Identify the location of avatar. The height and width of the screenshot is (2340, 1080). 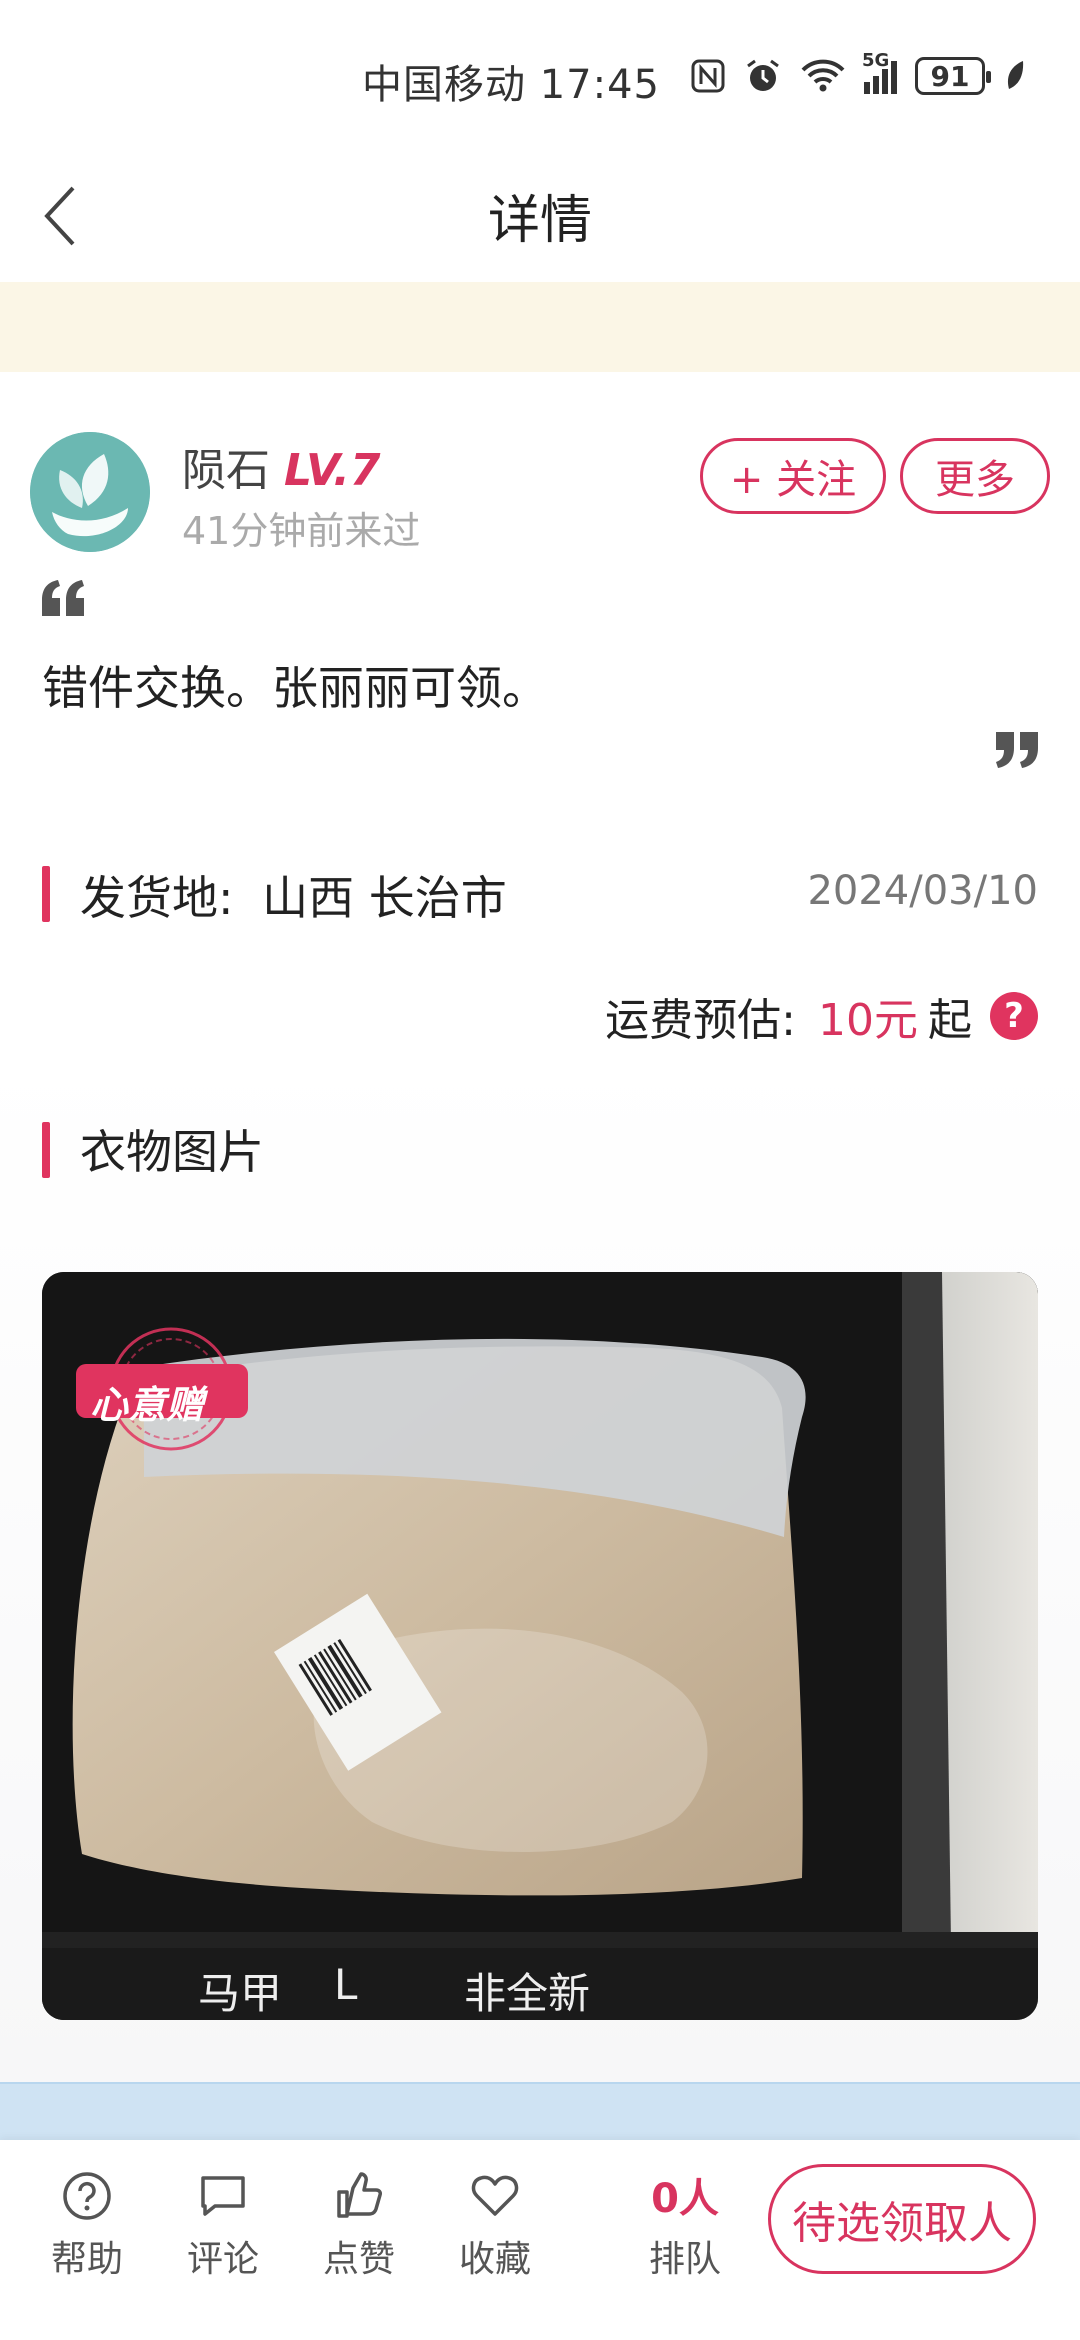
(90, 492).